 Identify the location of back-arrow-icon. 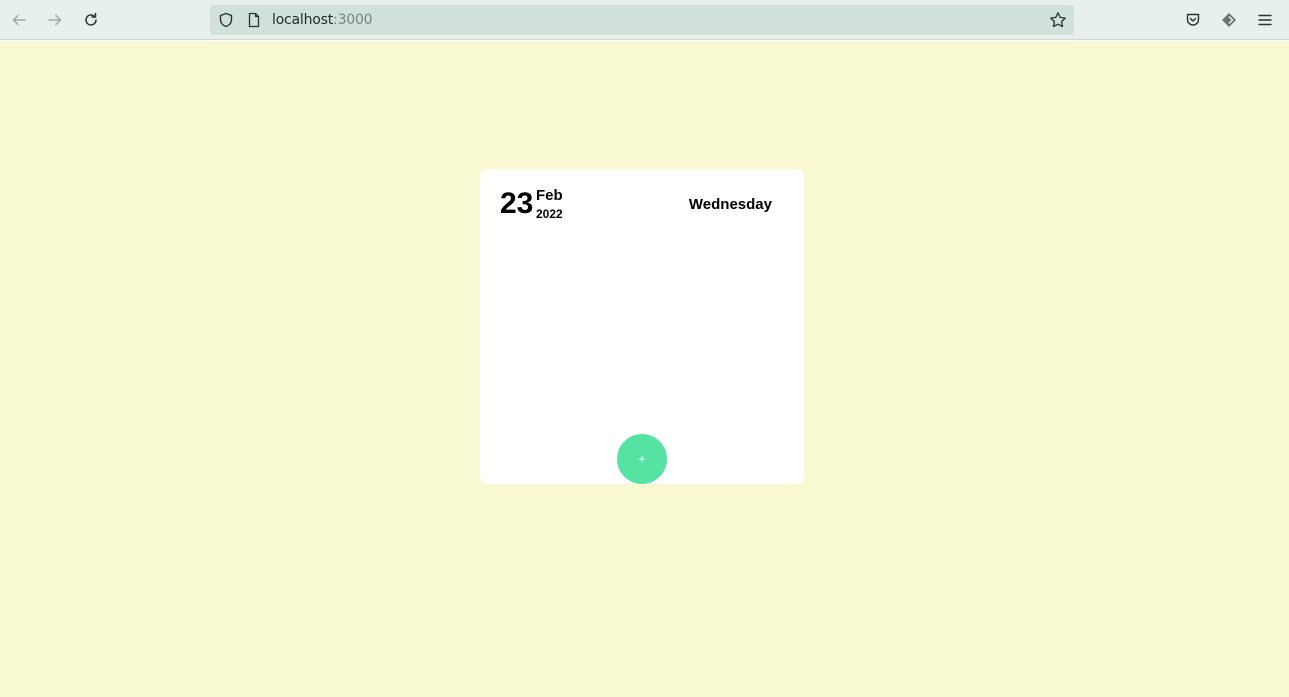
(19, 20).